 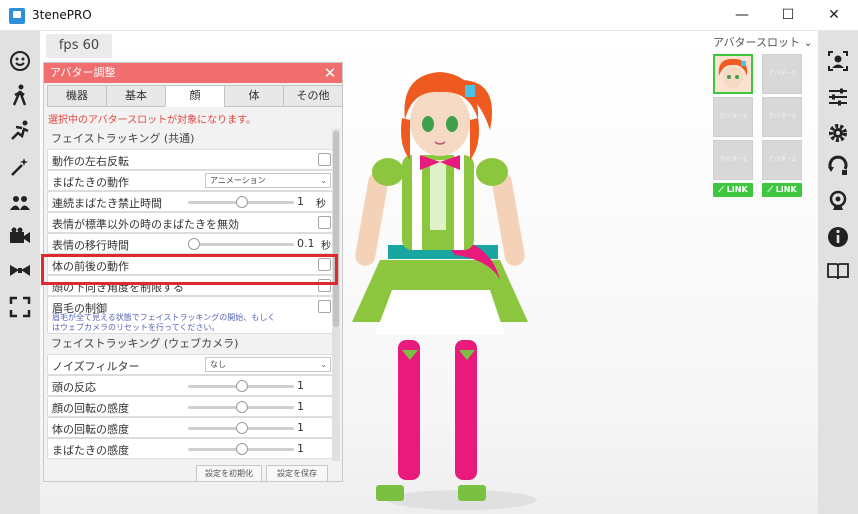 What do you see at coordinates (152, 120) in the screenshot?
I see `slot-notice: 選択中のアバタースロットが対象になります。` at bounding box center [152, 120].